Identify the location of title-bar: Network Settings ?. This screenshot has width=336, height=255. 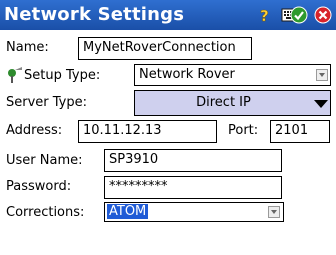
(168, 15).